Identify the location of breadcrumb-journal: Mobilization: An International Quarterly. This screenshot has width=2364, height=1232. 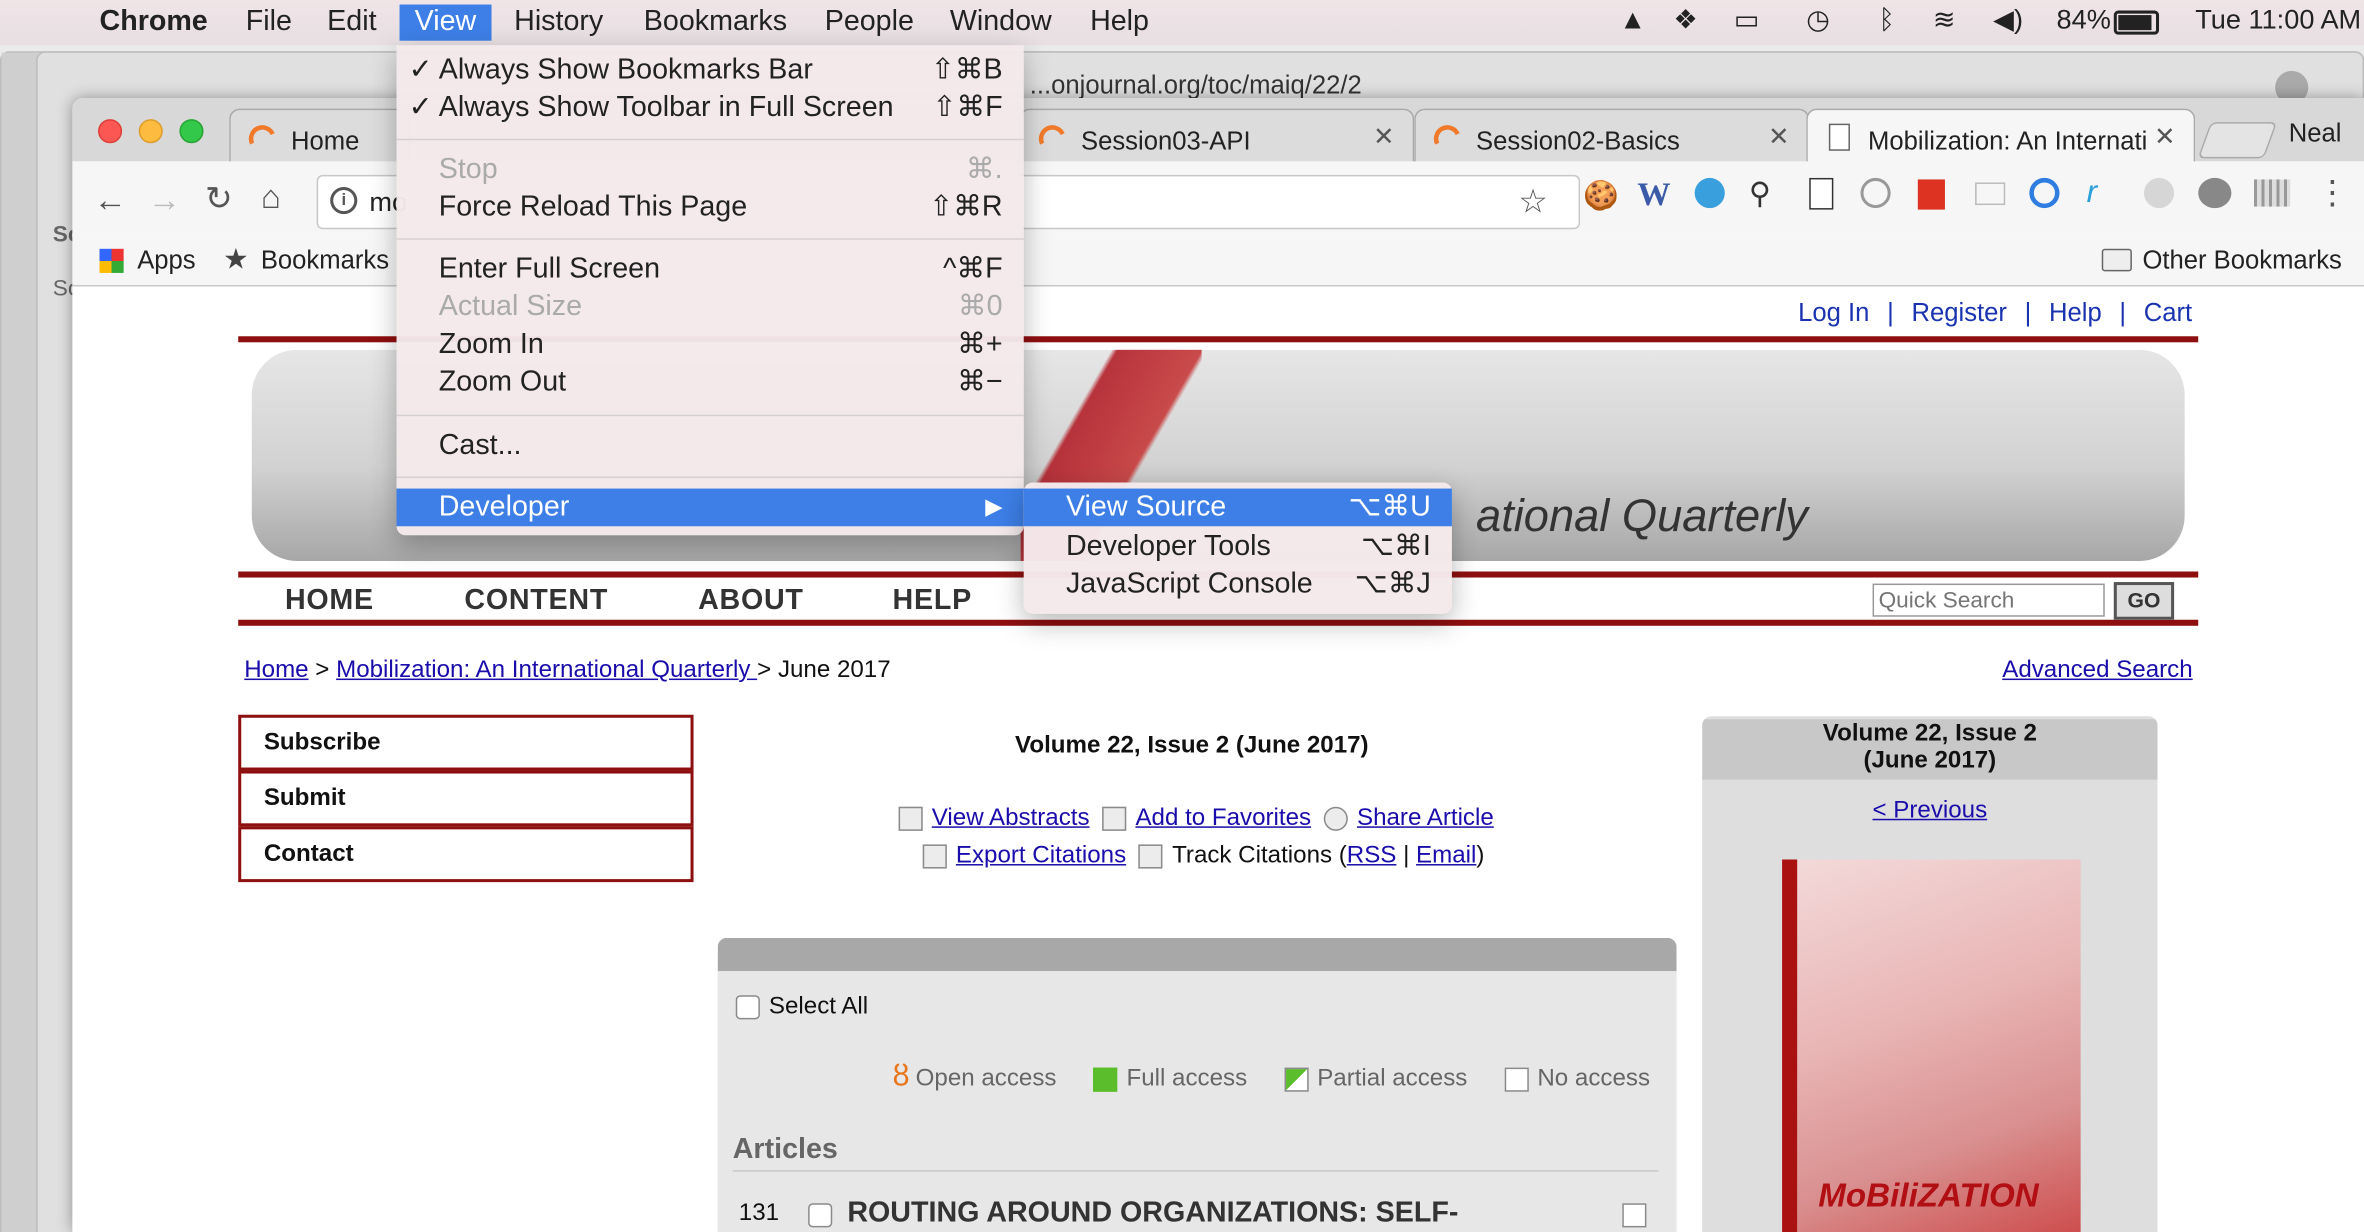
(546, 670).